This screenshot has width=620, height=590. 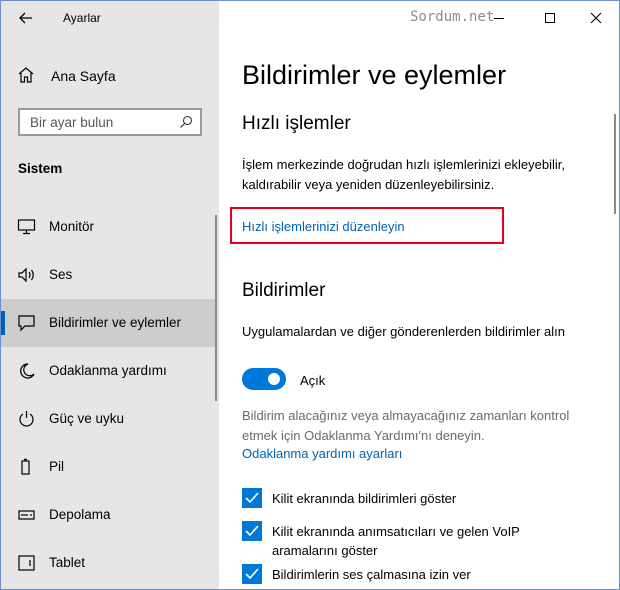 I want to click on sidebar-item-tablet: Tablet, so click(x=108, y=563).